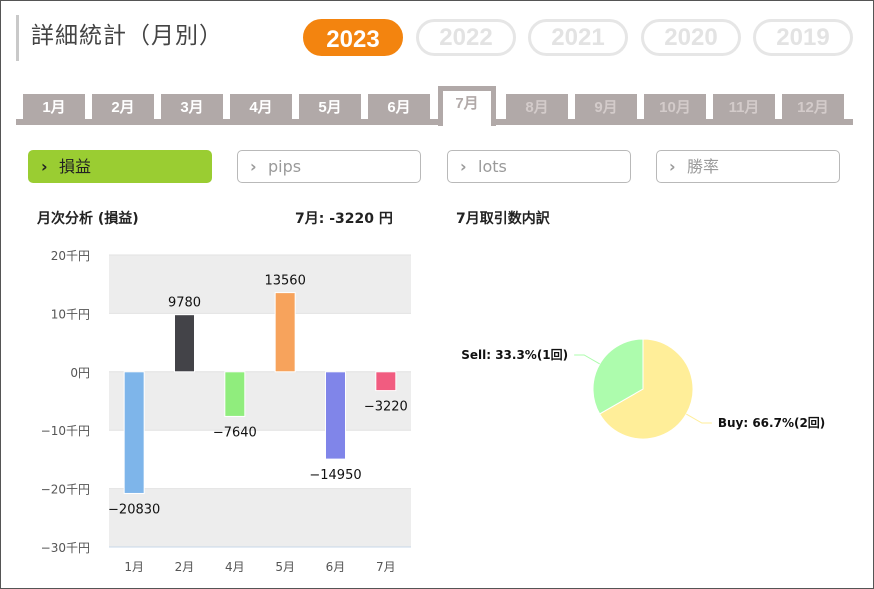 This screenshot has height=589, width=874. What do you see at coordinates (386, 567) in the screenshot?
I see `x-tick-label: 7月` at bounding box center [386, 567].